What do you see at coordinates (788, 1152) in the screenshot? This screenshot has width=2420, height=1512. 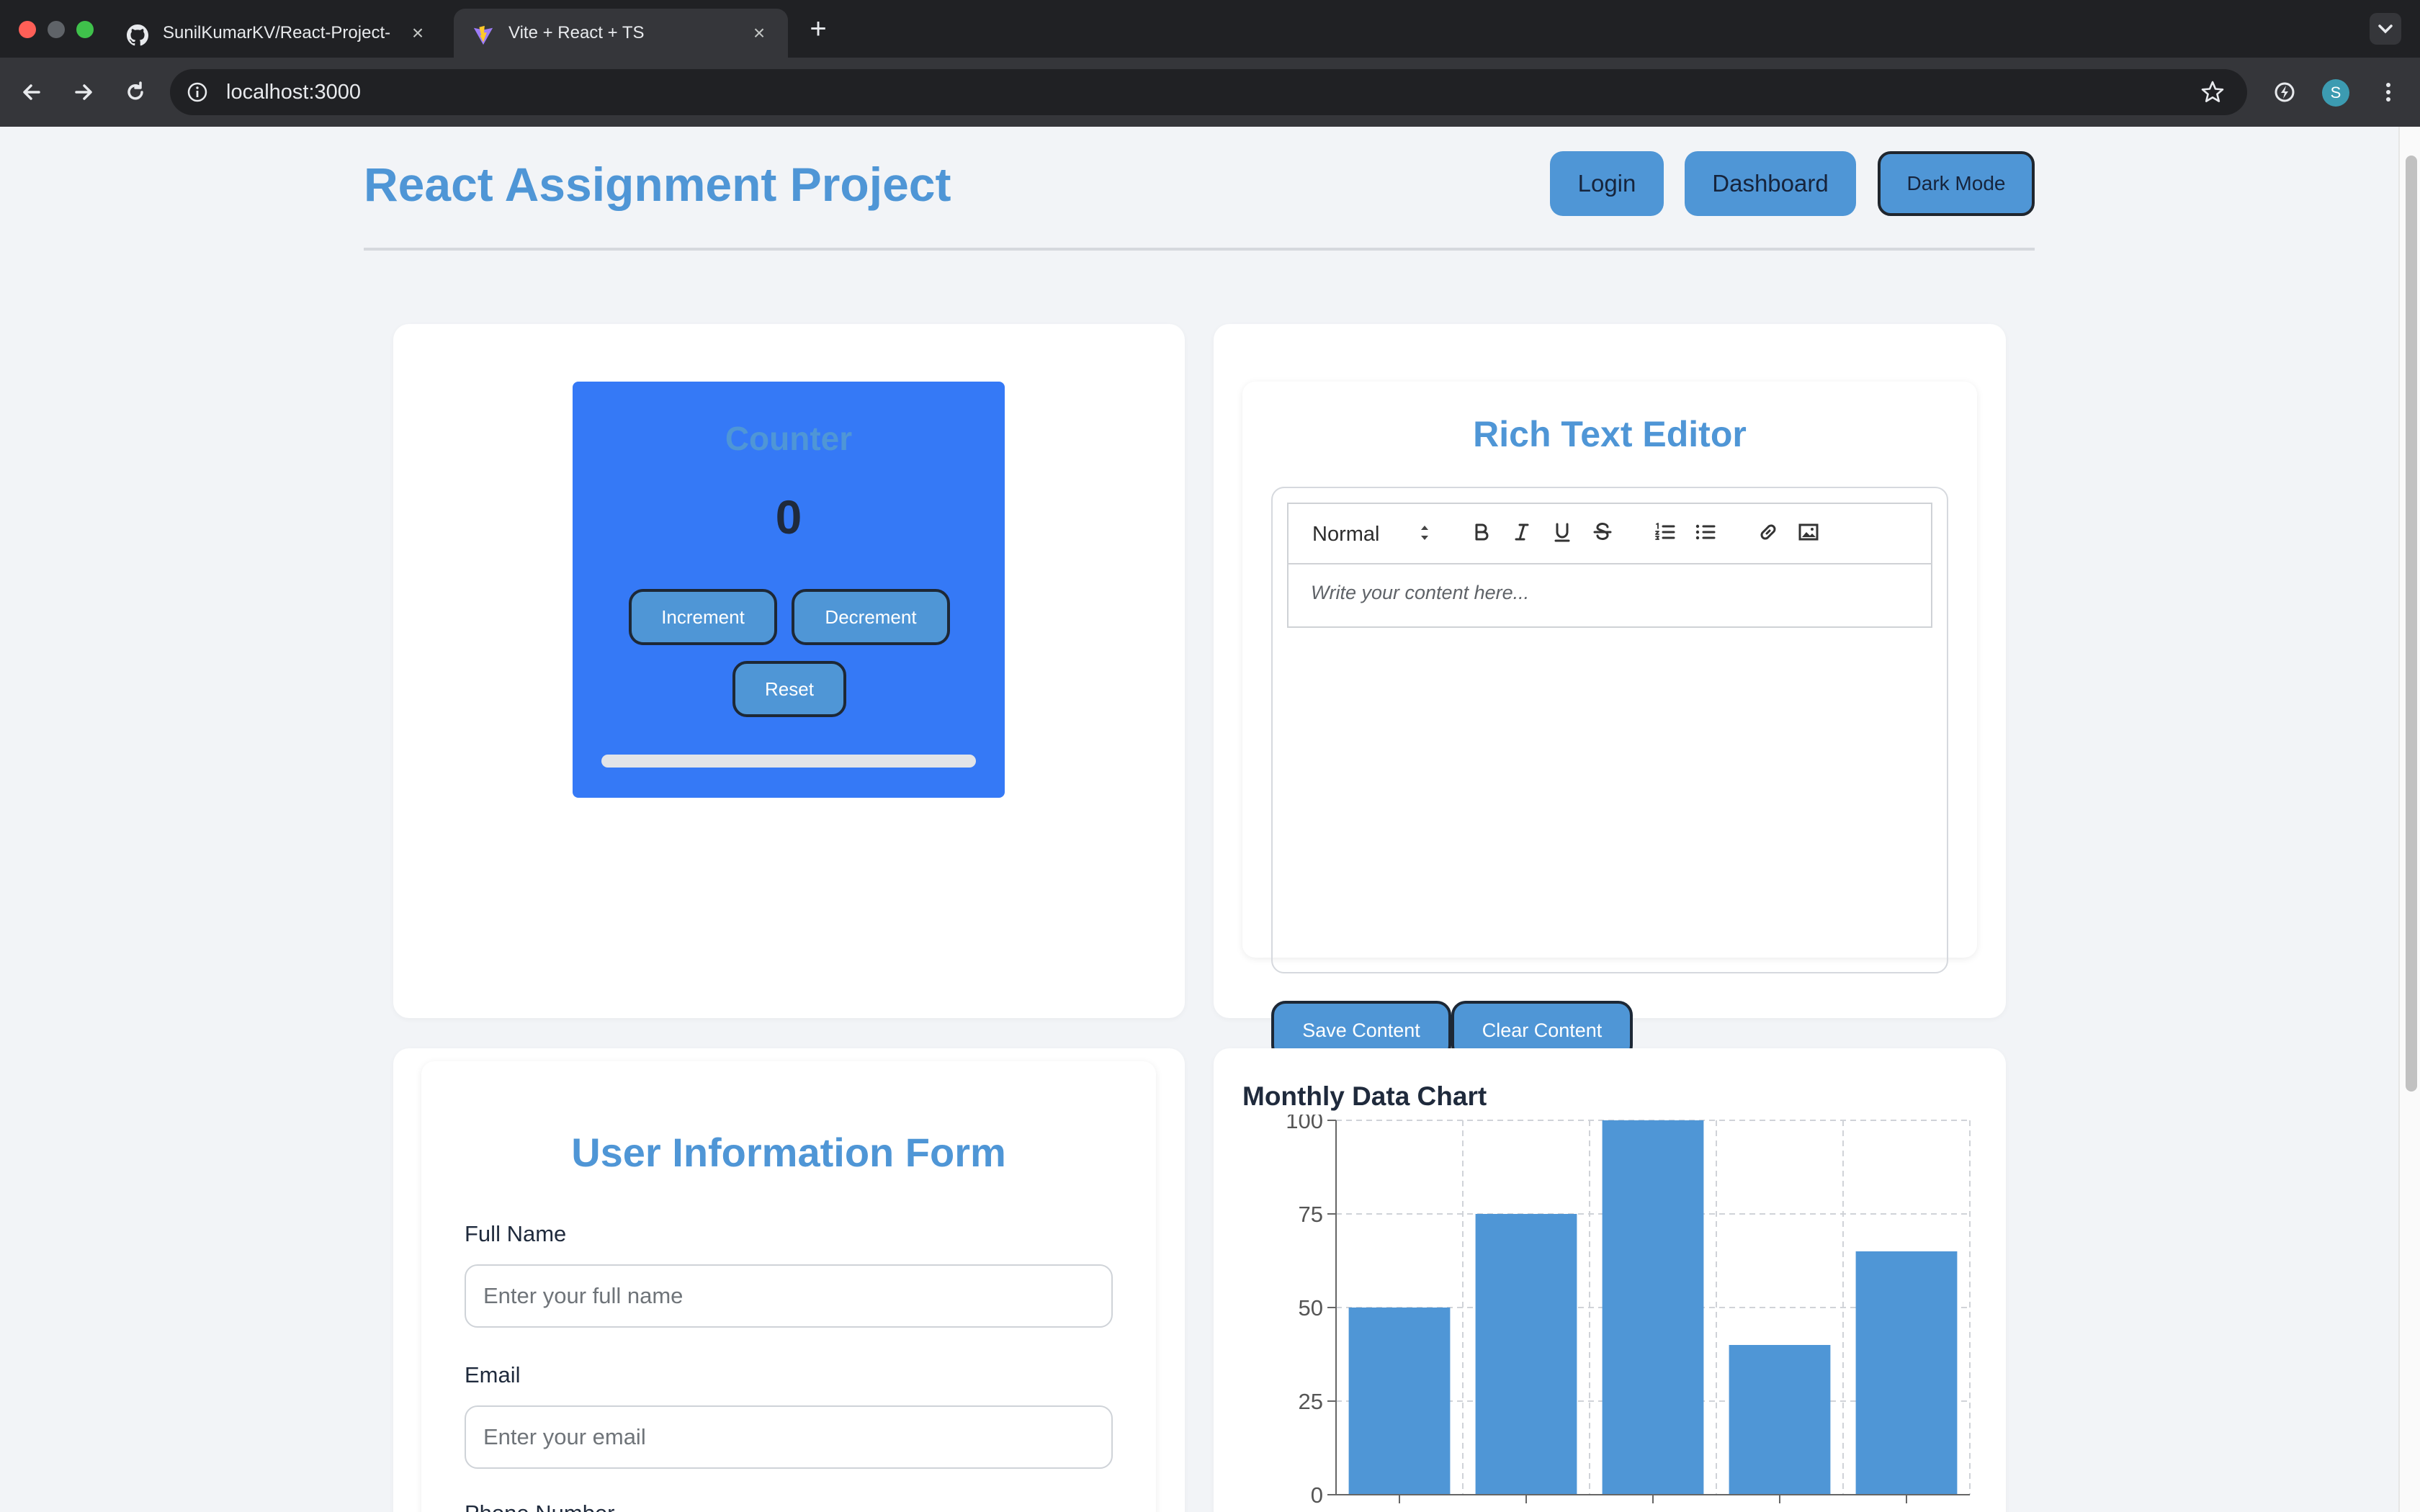 I see `form-title: User Information Form` at bounding box center [788, 1152].